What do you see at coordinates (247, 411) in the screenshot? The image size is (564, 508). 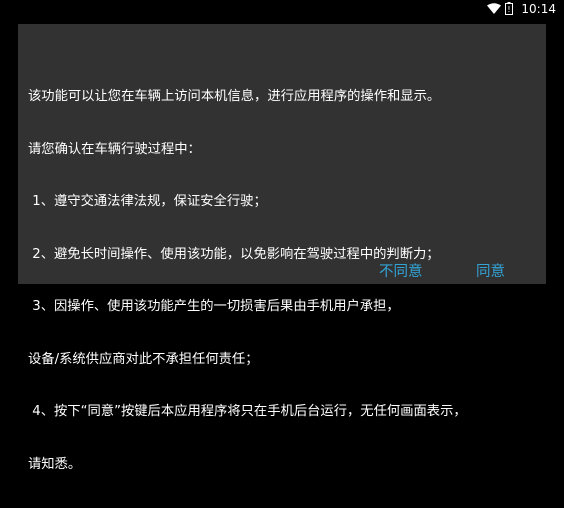 I see `dialog-message-line: 4、按下“同意”按键后本应用程序将只在手机后台运行，无任何画面表示，` at bounding box center [247, 411].